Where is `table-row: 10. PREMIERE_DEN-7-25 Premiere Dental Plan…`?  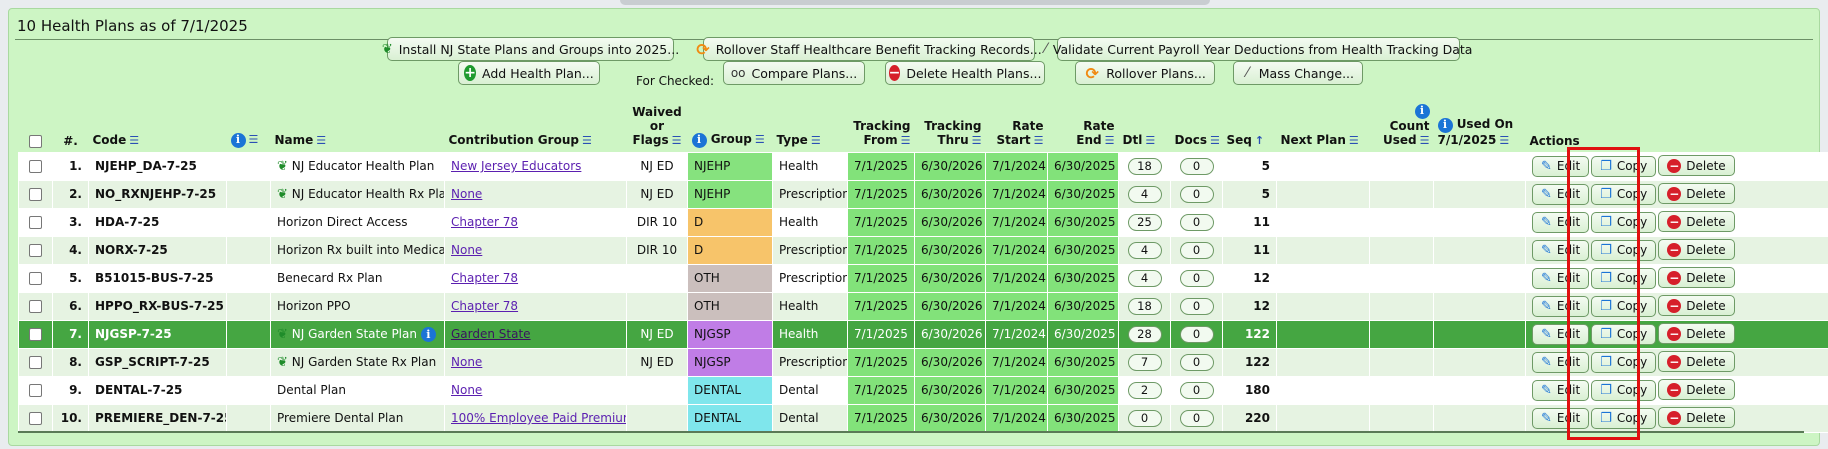
table-row: 10. PREMIERE_DEN-7-25 Premiere Dental Plan… is located at coordinates (923, 418).